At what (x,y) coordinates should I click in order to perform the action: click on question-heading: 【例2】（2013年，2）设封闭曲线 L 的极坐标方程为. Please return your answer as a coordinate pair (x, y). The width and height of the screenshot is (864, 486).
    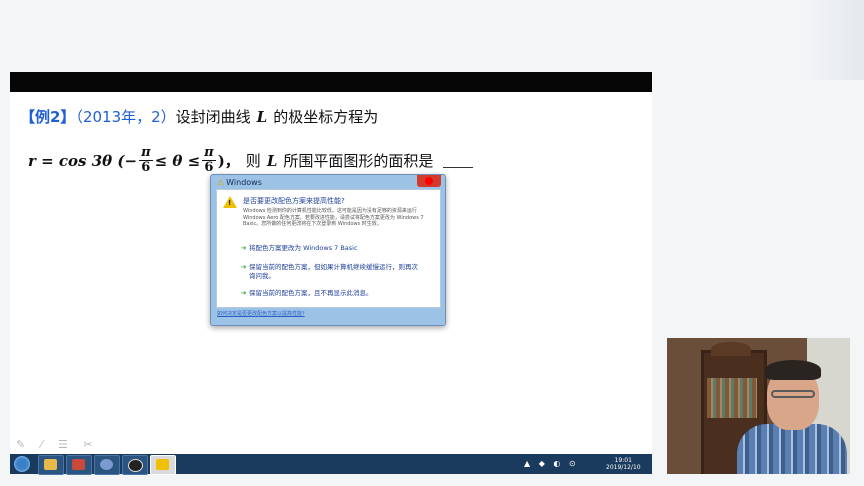
    Looking at the image, I should click on (199, 116).